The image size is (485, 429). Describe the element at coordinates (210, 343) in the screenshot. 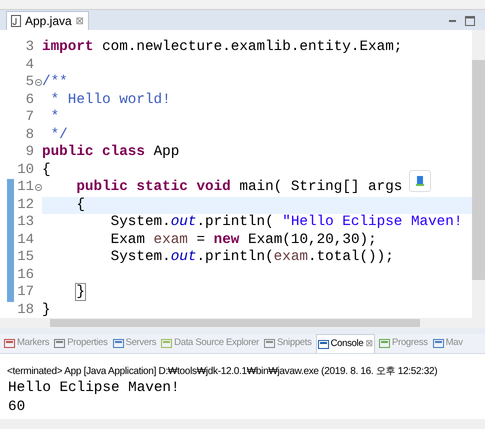

I see `panel-tab: Data Source Explorer` at that location.